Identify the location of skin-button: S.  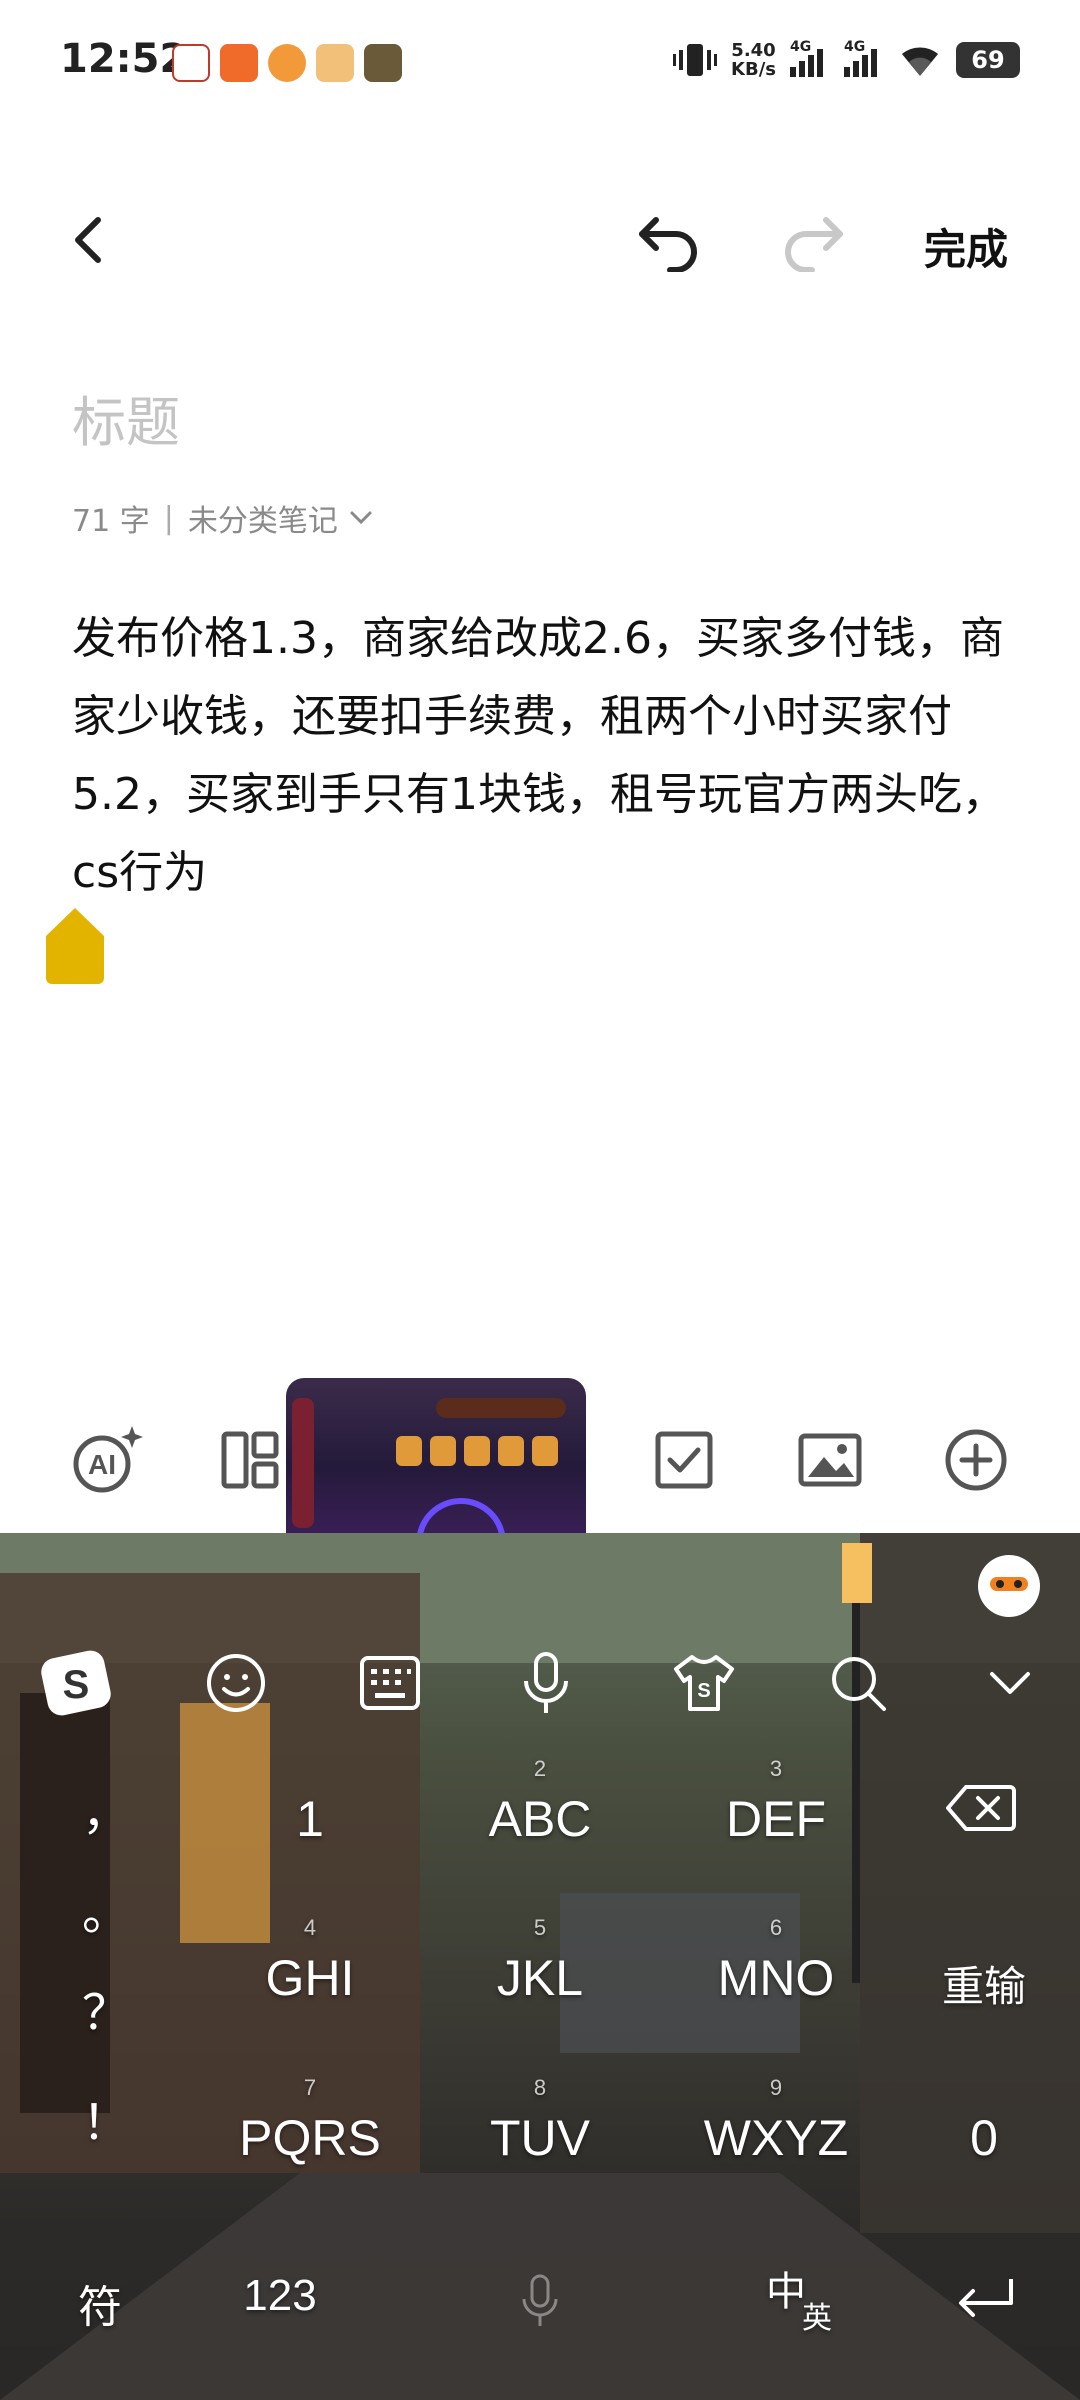
(704, 1683).